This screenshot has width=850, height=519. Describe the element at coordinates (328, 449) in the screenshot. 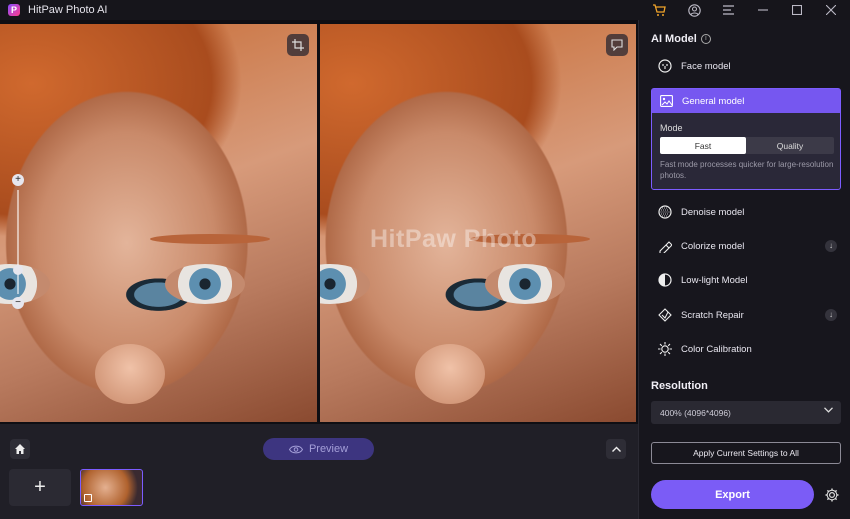

I see `preview-label: Preview` at that location.